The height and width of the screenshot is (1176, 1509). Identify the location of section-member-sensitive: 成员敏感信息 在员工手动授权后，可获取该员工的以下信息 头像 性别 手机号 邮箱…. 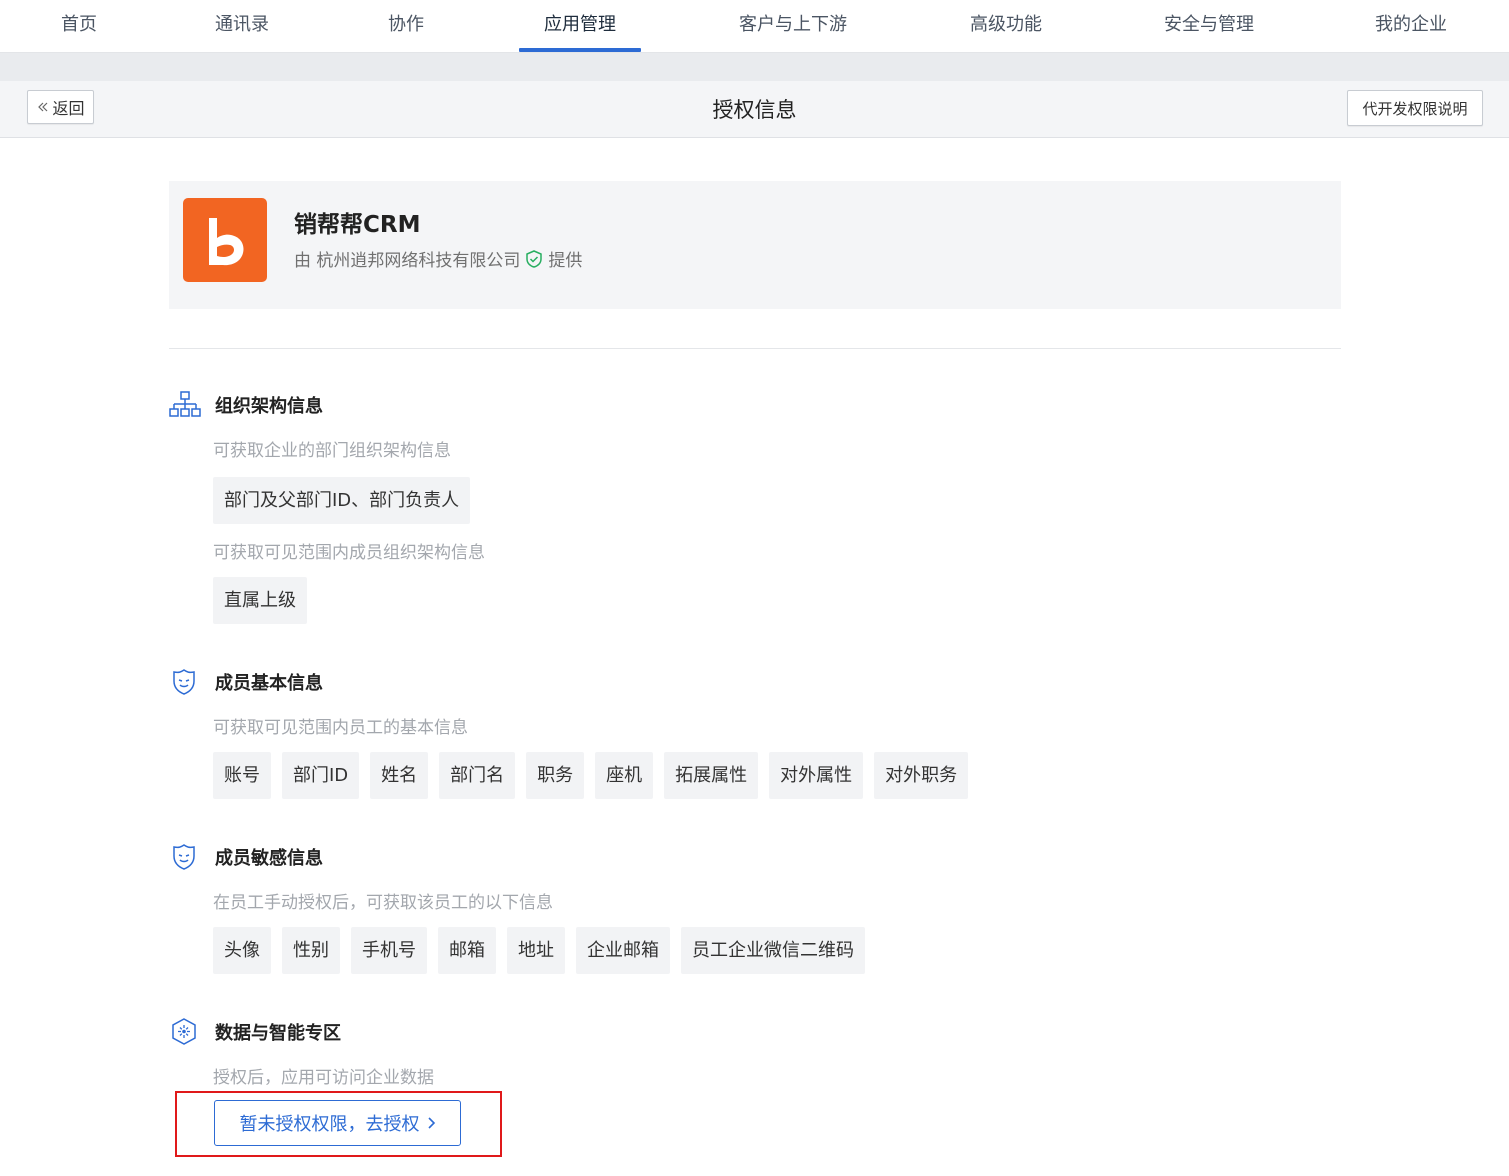
(755, 912).